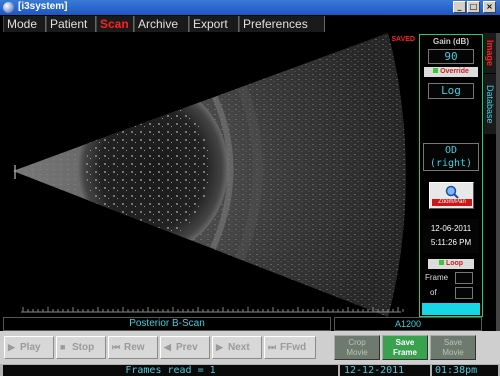  What do you see at coordinates (454, 263) in the screenshot?
I see `loop-label: Loop` at bounding box center [454, 263].